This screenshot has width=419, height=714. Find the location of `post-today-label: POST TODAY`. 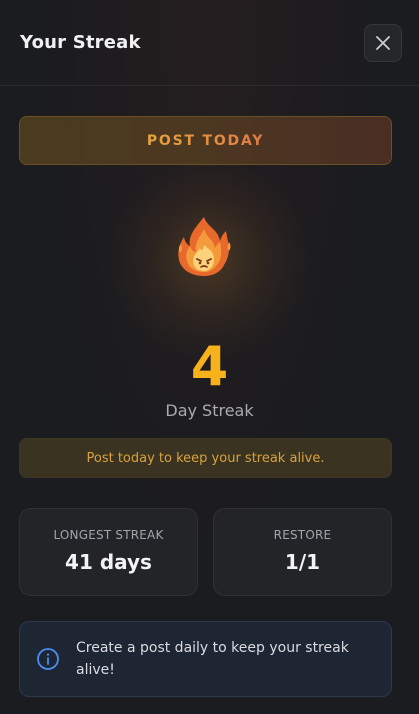

post-today-label: POST TODAY is located at coordinates (205, 140).